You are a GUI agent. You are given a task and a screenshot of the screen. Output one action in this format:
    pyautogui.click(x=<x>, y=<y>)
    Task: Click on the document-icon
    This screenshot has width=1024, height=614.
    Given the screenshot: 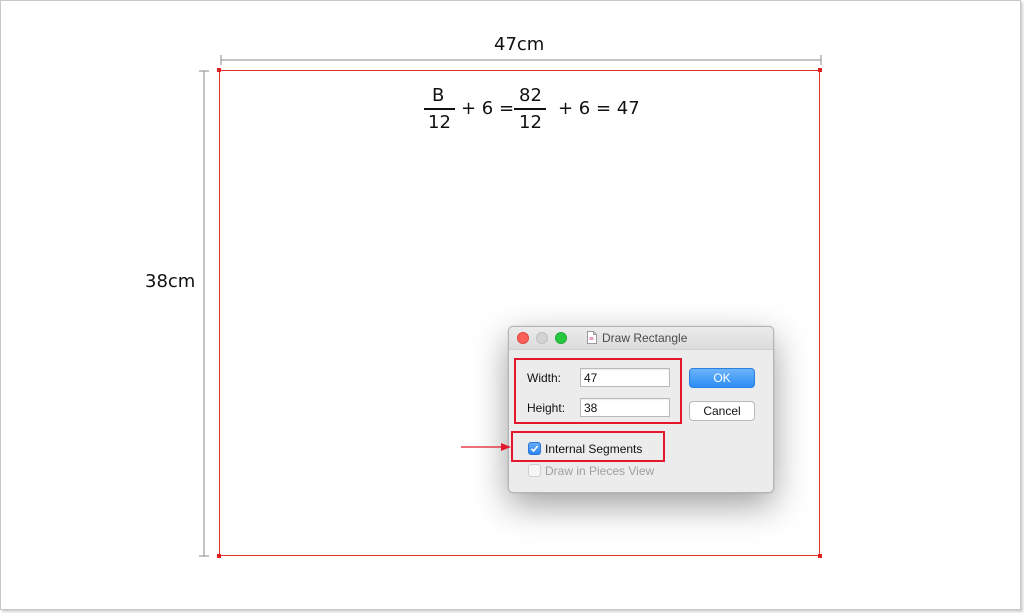 What is the action you would take?
    pyautogui.click(x=592, y=337)
    